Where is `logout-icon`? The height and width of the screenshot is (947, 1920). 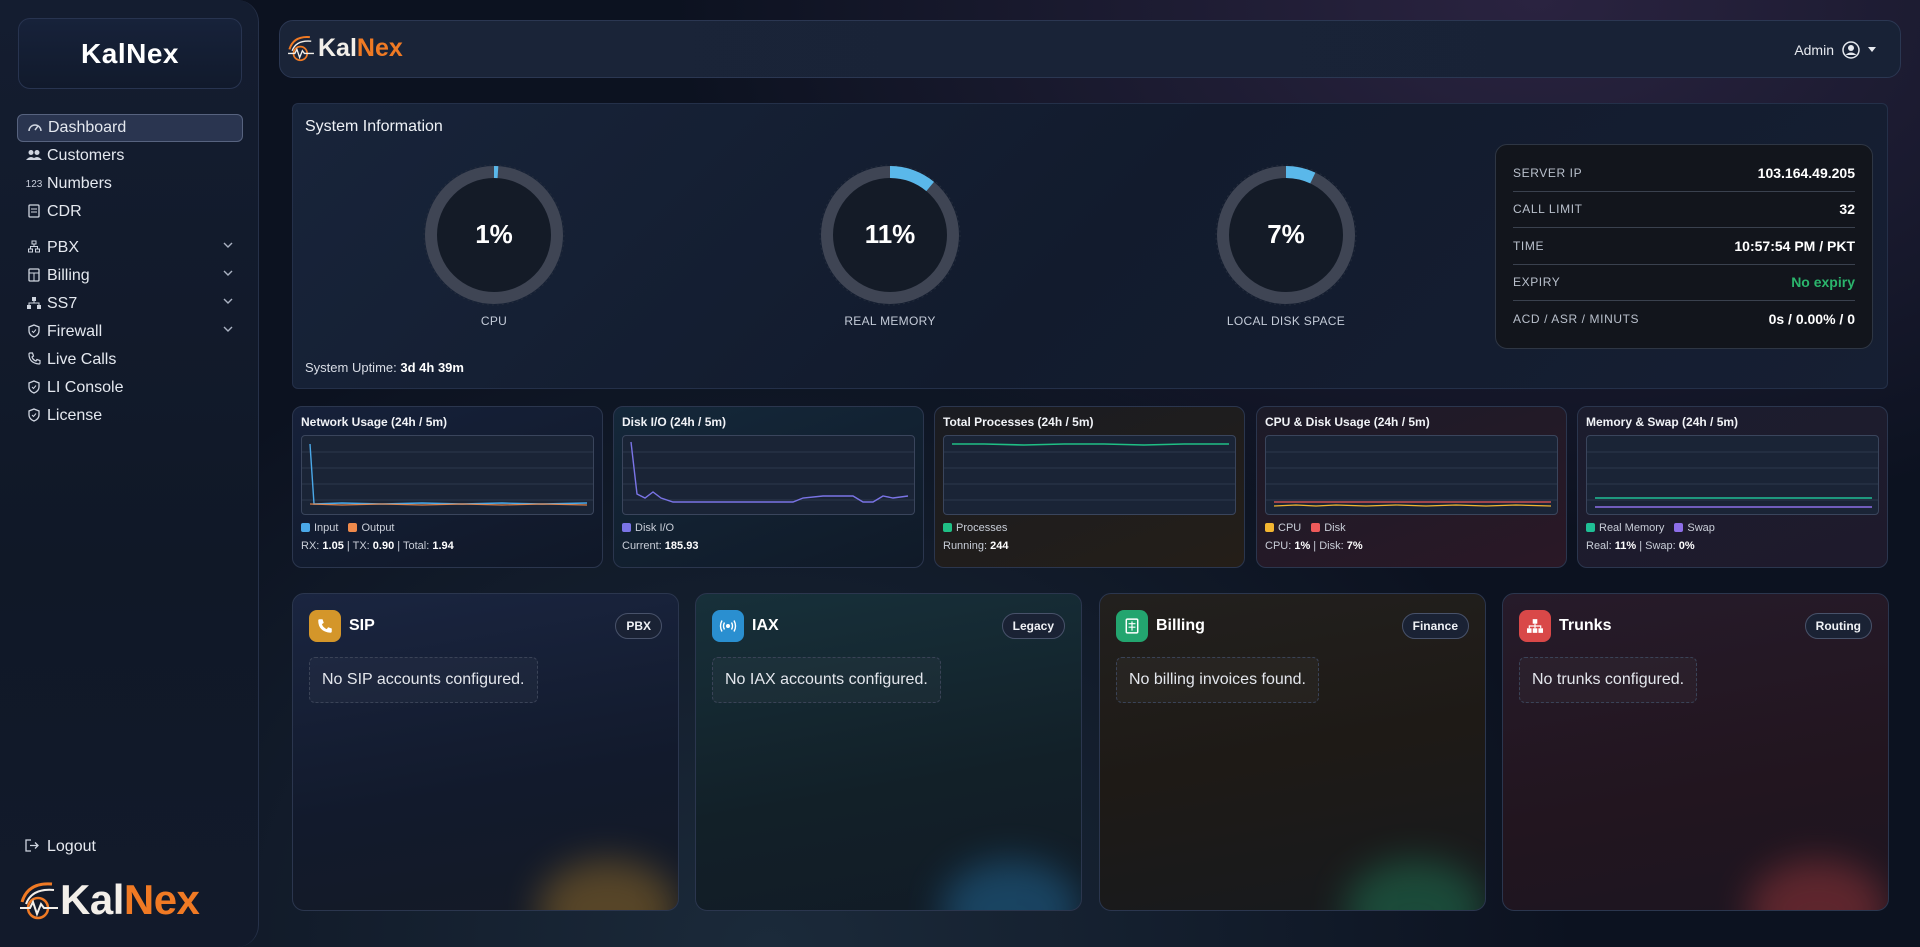
logout-icon is located at coordinates (34, 847).